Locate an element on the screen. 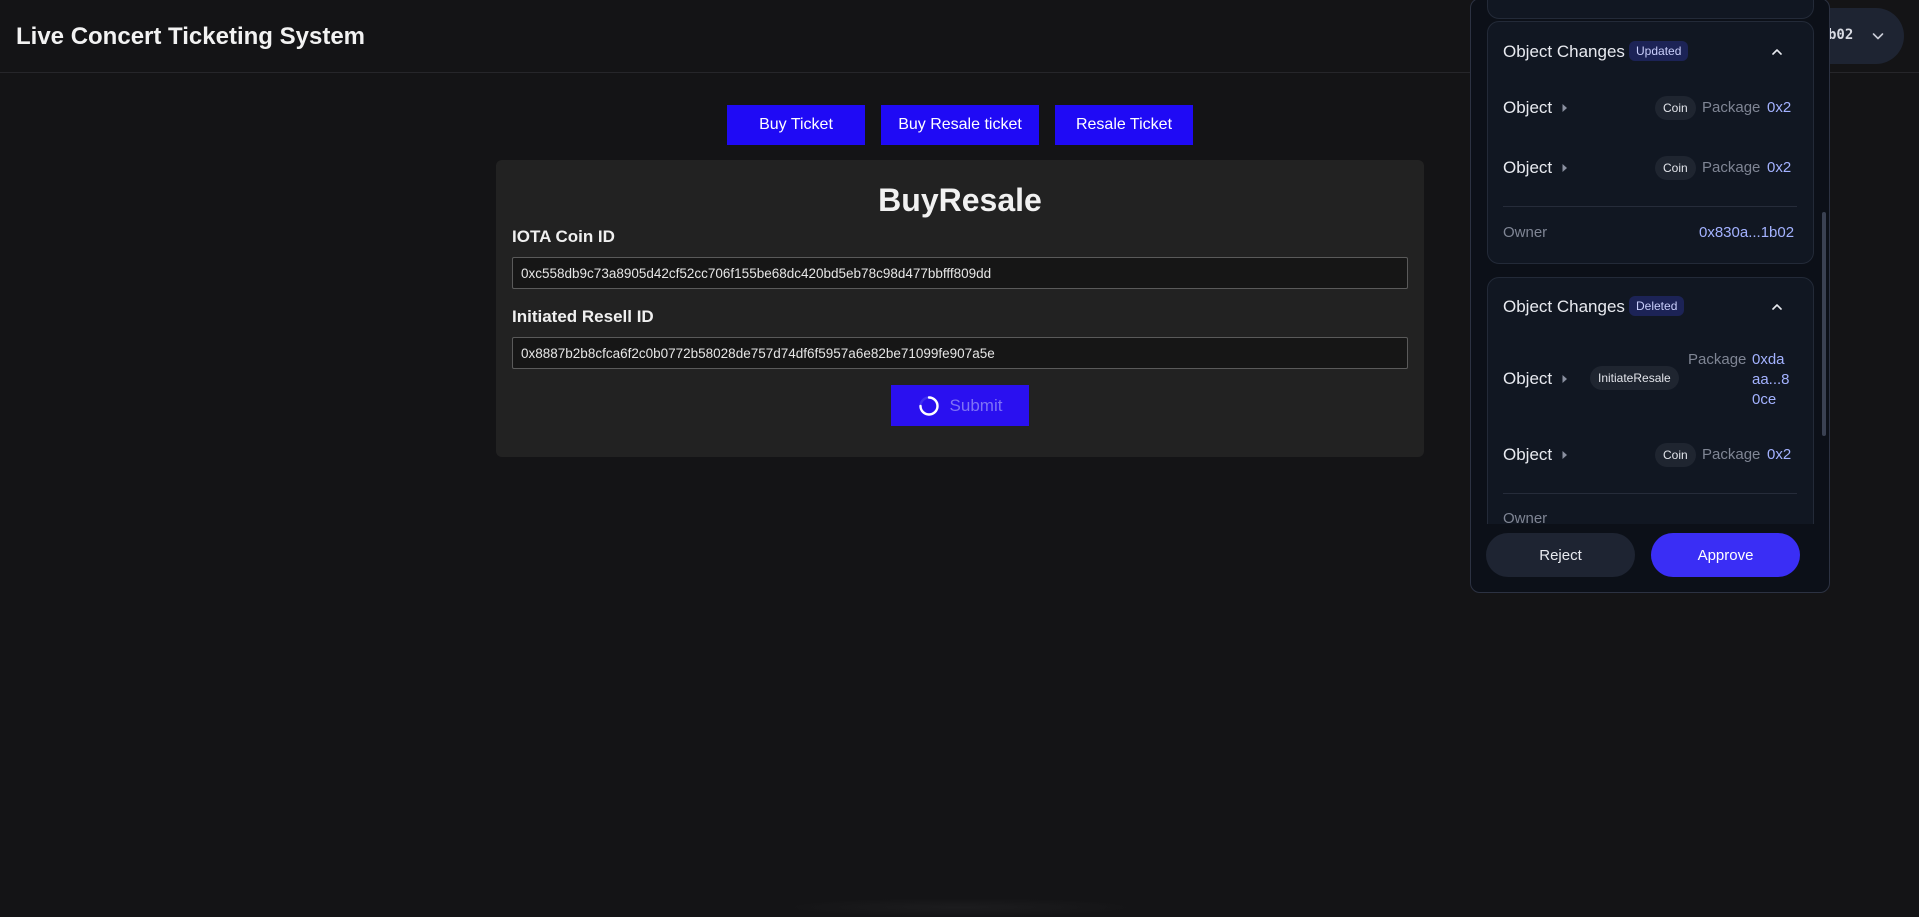 This screenshot has height=917, width=1919. updated-object-row-2: Object is located at coordinates (1527, 168).